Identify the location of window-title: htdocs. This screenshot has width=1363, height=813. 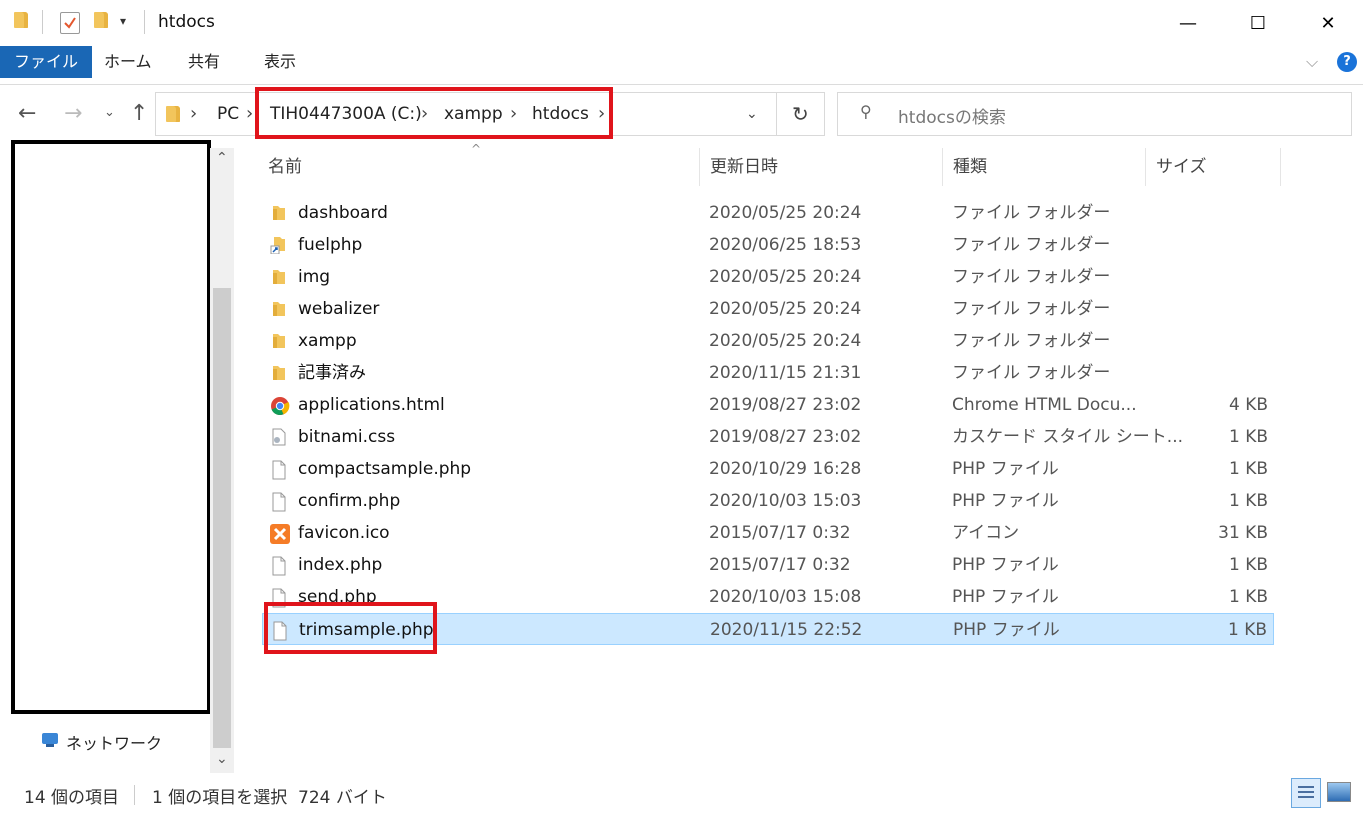
(186, 22).